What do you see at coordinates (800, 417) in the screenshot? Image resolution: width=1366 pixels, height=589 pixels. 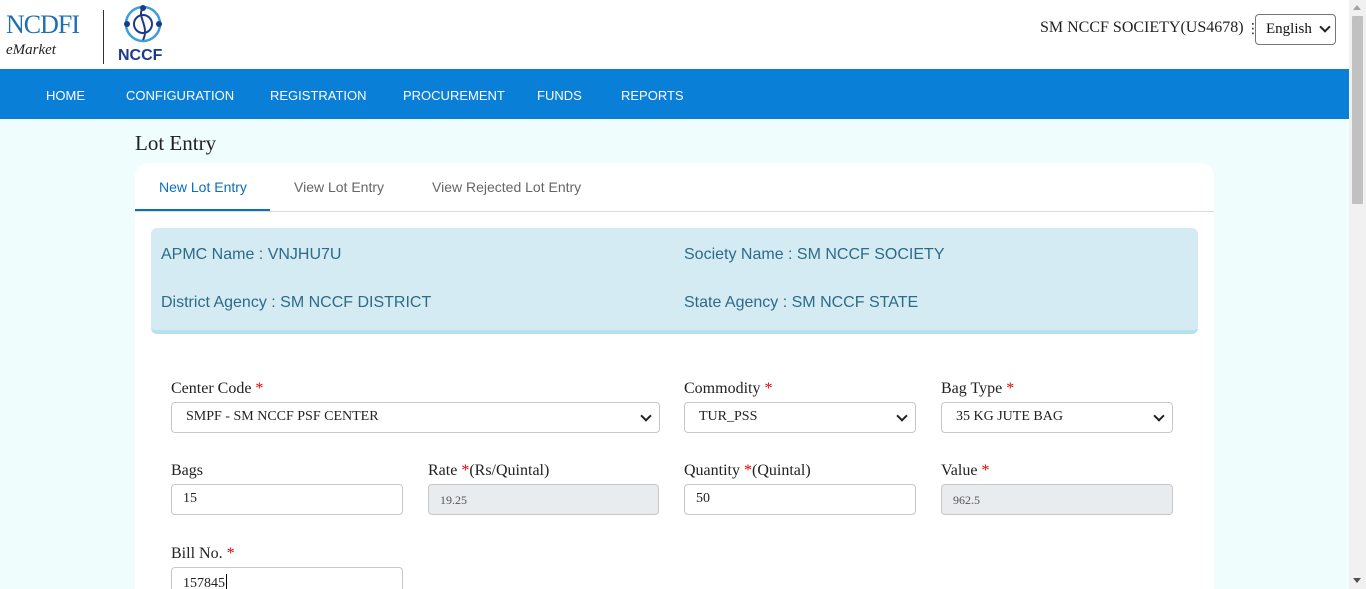 I see `commodity-select: TUR_PSS` at bounding box center [800, 417].